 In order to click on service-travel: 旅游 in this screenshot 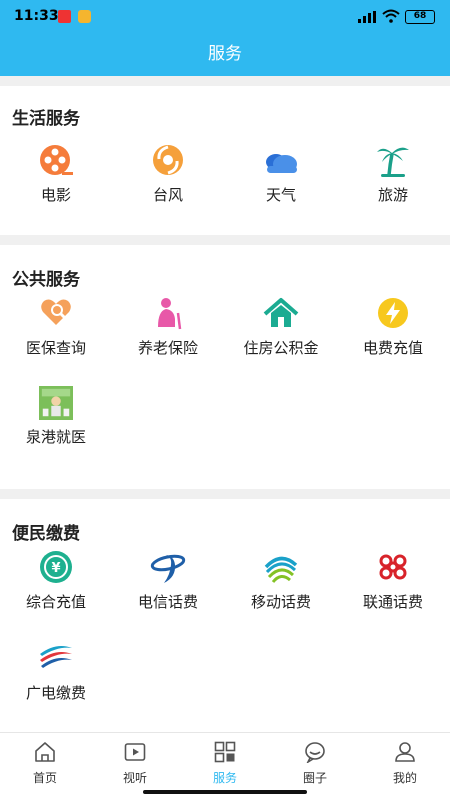, I will do `click(393, 173)`.